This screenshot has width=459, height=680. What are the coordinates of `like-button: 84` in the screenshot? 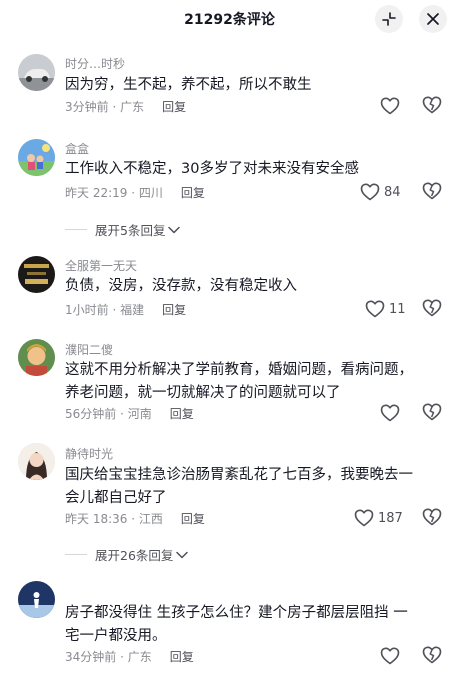 It's located at (380, 192).